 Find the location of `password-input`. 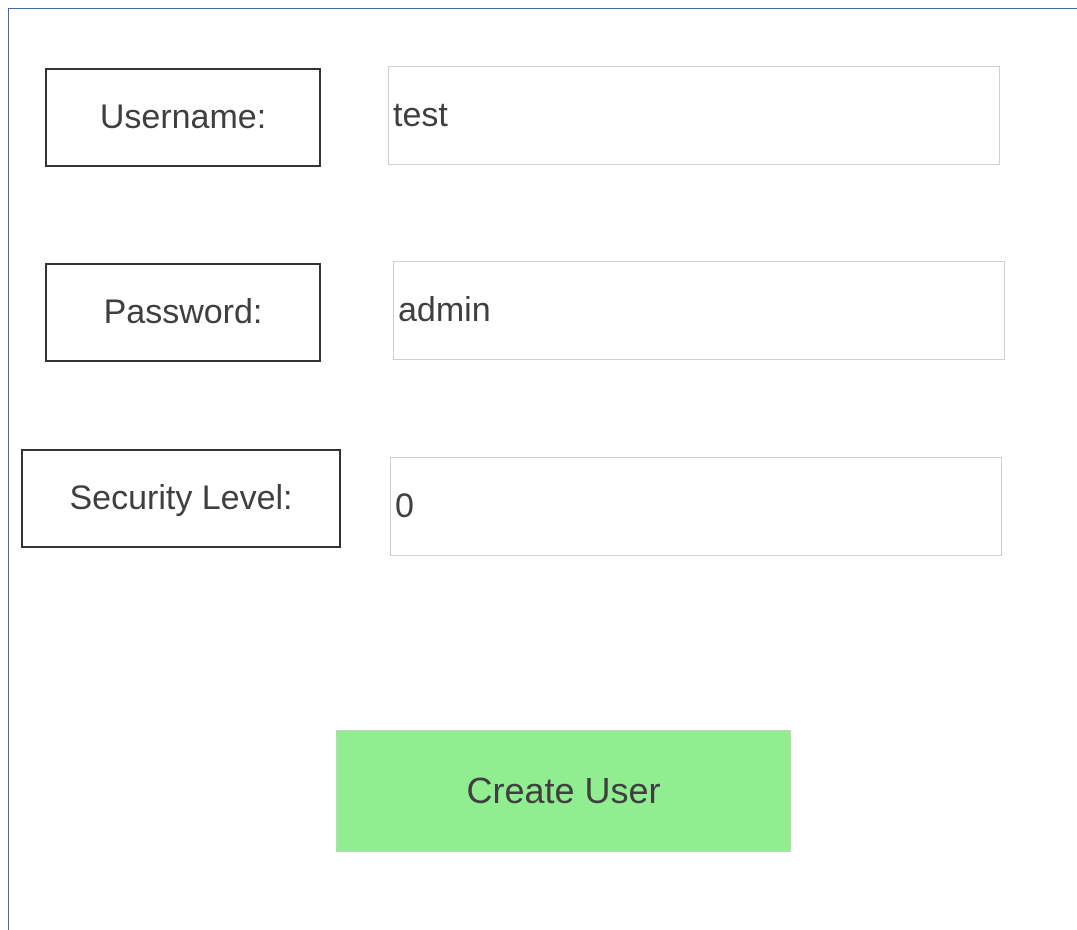

password-input is located at coordinates (699, 310).